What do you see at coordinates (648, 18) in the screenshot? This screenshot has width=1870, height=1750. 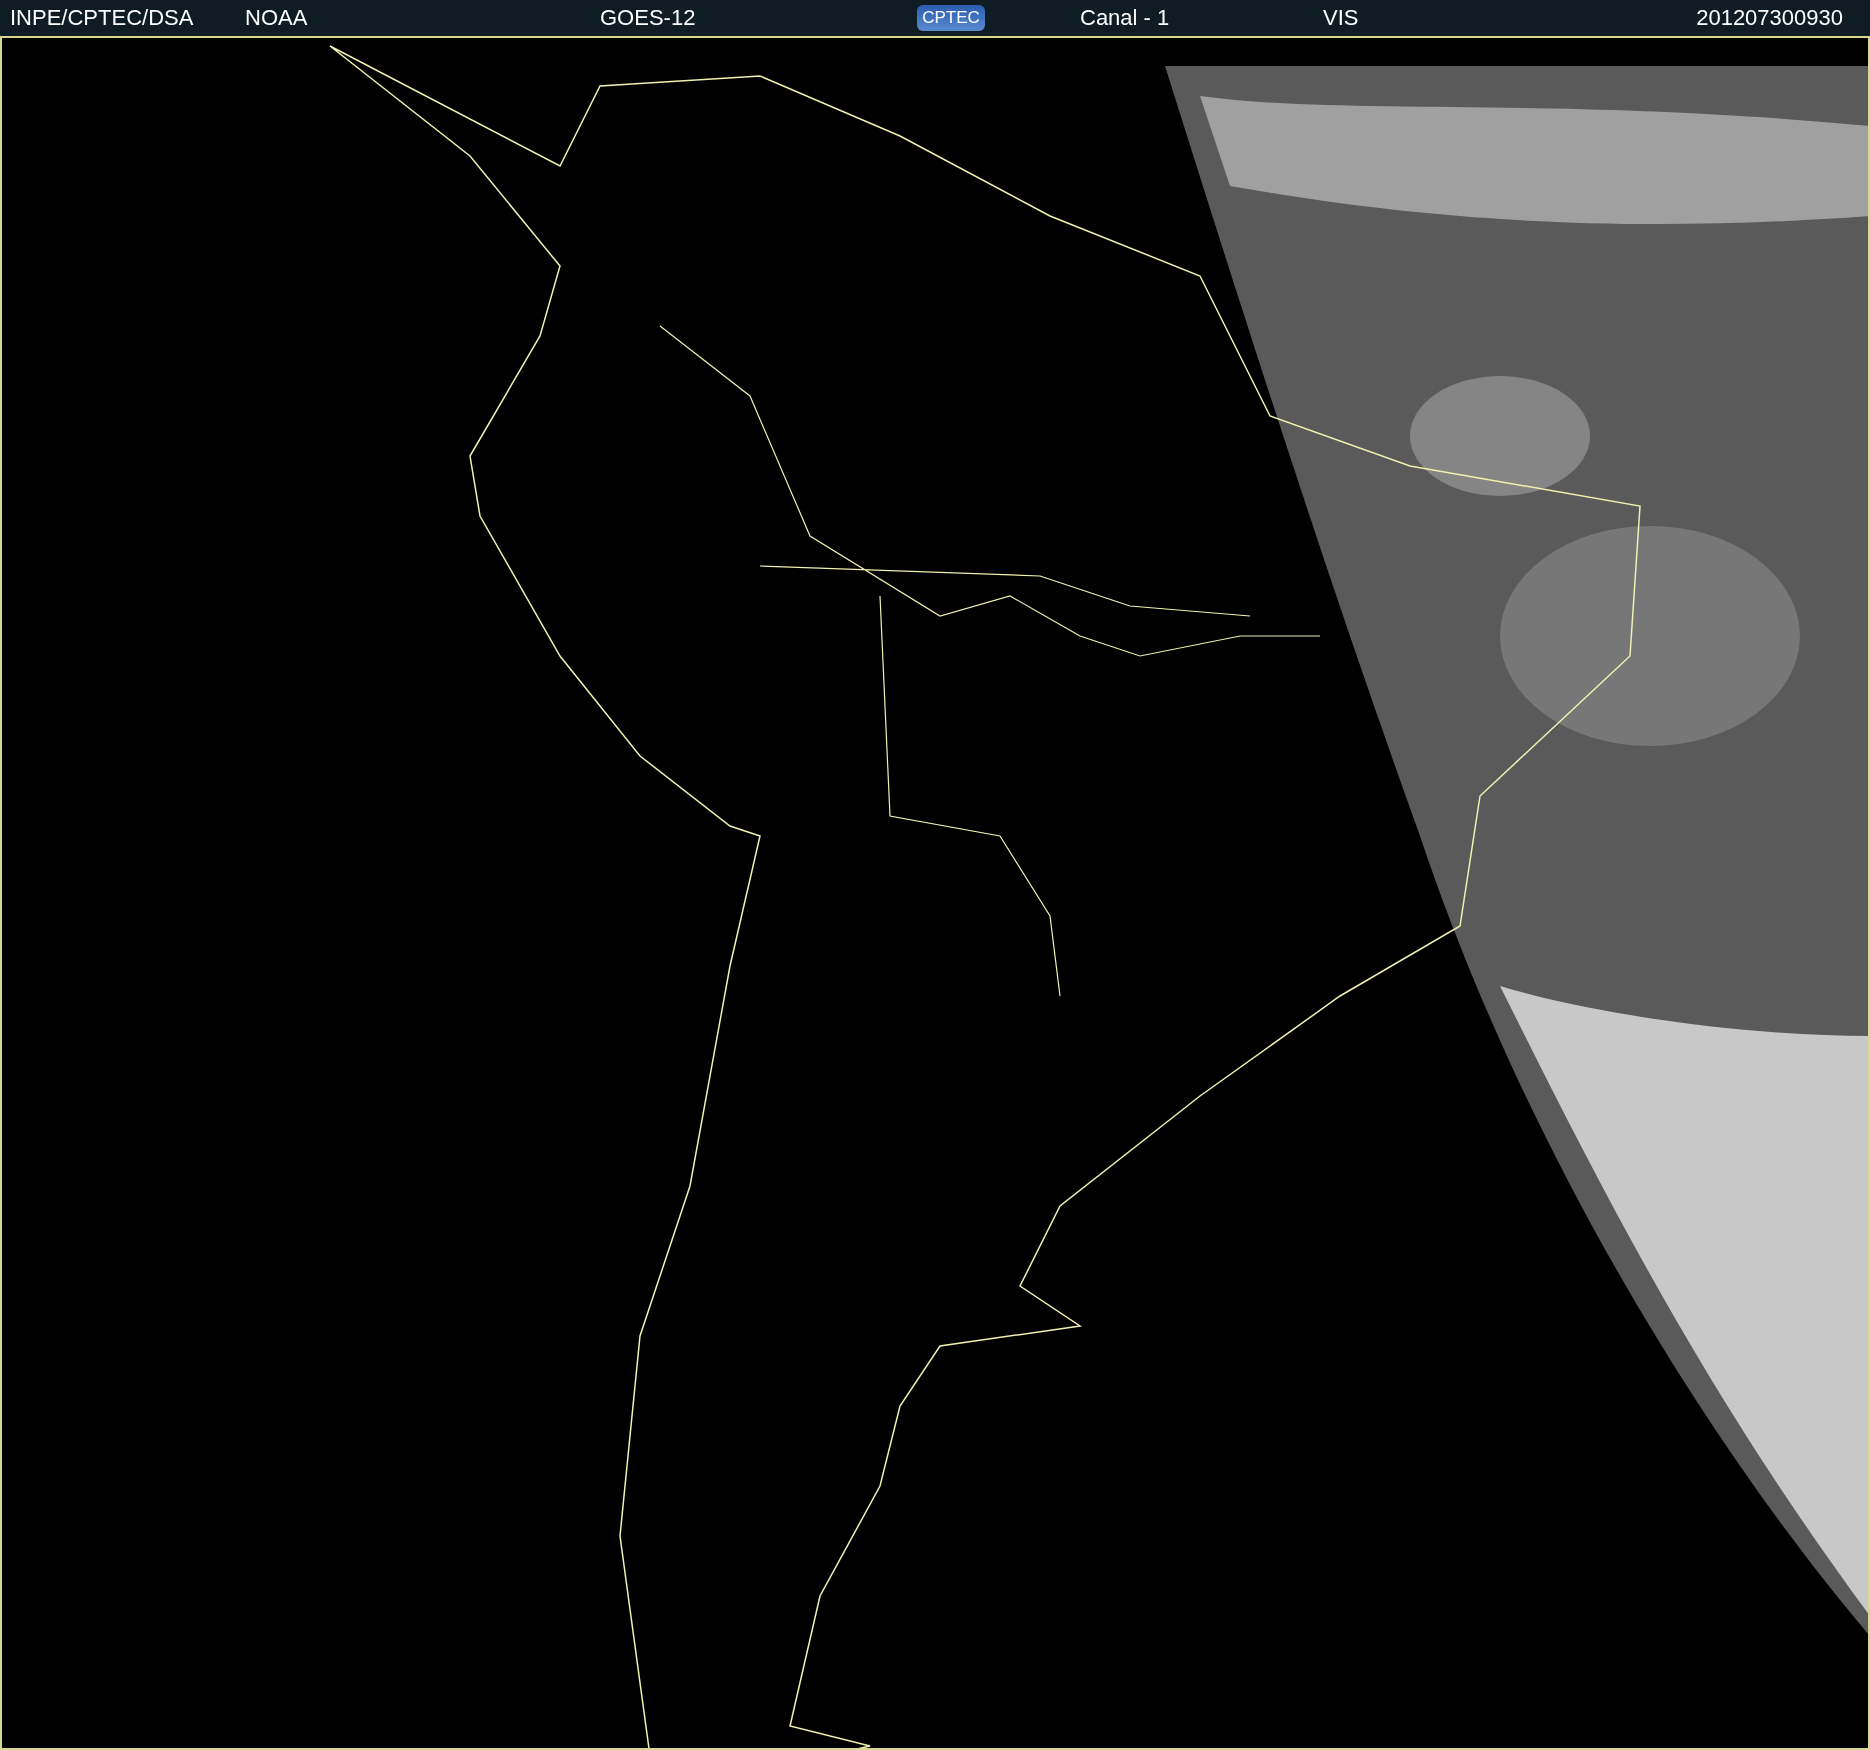 I see `satellite-label: GOES-12` at bounding box center [648, 18].